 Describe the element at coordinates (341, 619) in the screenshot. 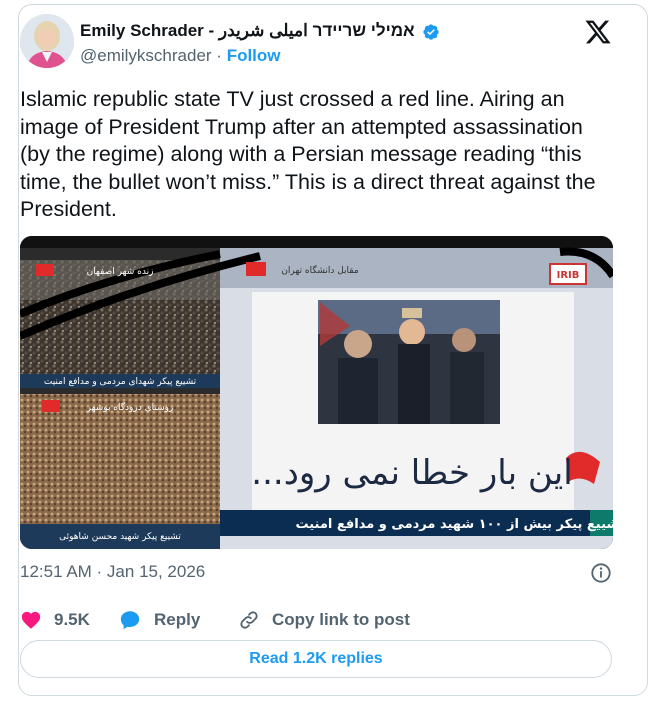

I see `copy-link-label: Copy link to post` at that location.